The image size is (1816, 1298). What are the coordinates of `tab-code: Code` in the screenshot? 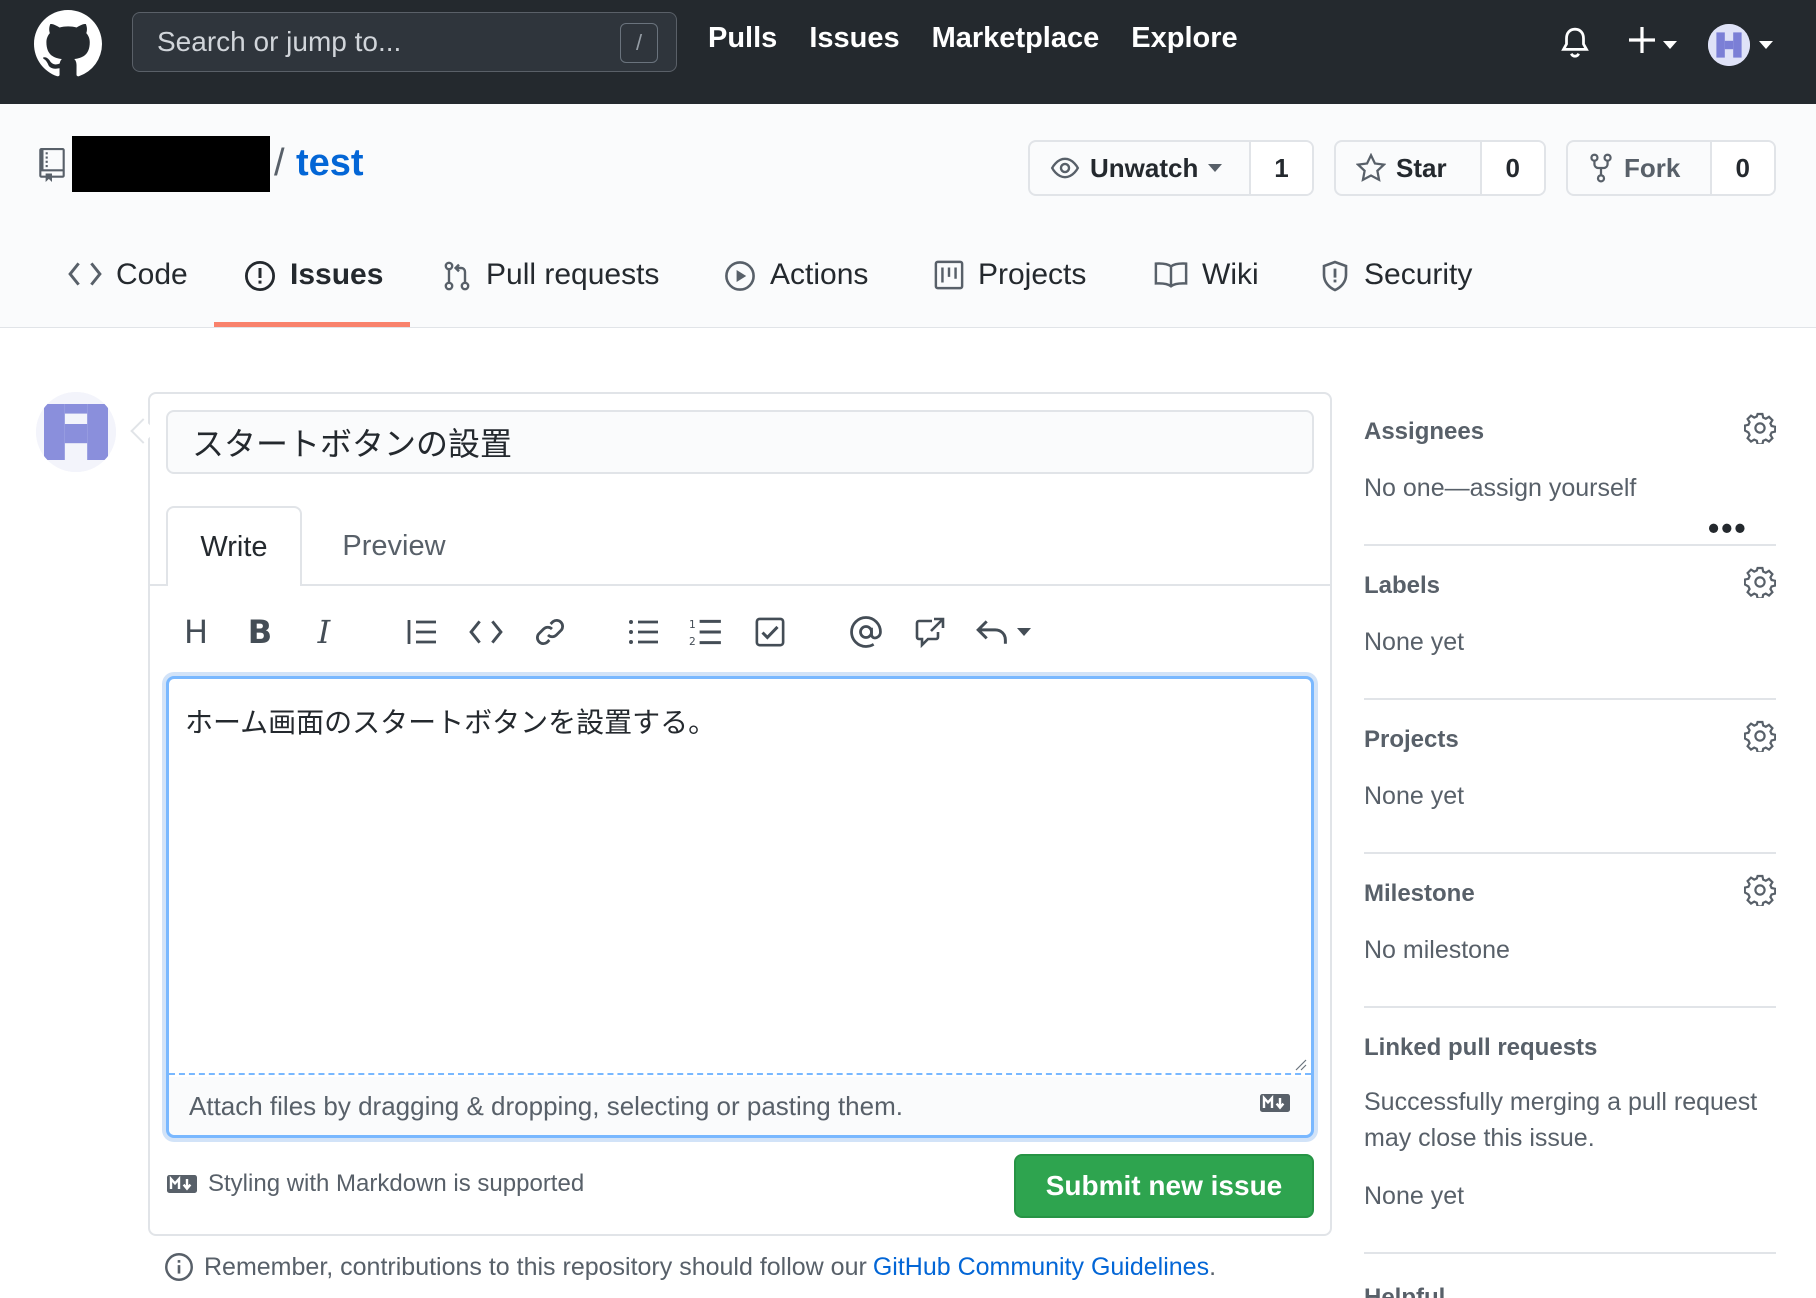 It's located at (128, 288).